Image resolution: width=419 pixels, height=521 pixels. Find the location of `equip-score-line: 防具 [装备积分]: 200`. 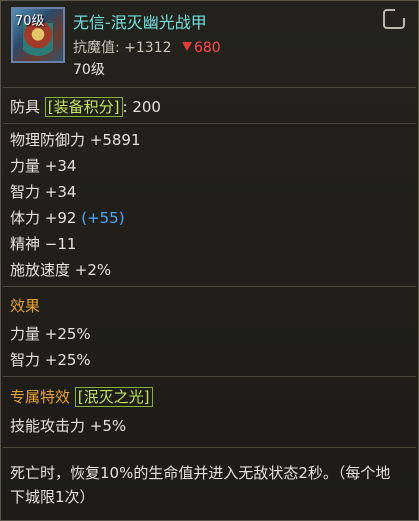

equip-score-line: 防具 [装备积分]: 200 is located at coordinates (85, 106).